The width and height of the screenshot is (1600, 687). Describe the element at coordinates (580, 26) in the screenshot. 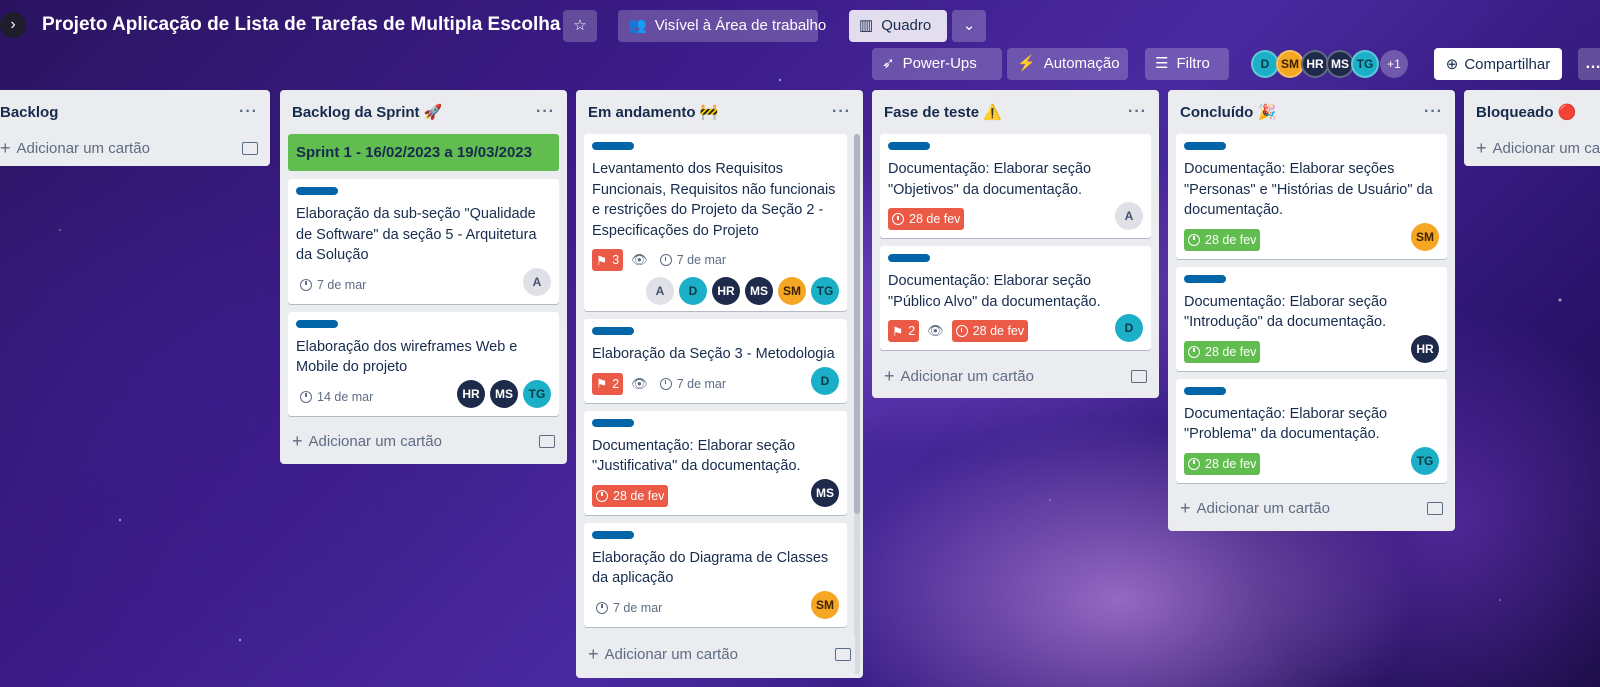

I see `star-board-button: ☆` at that location.